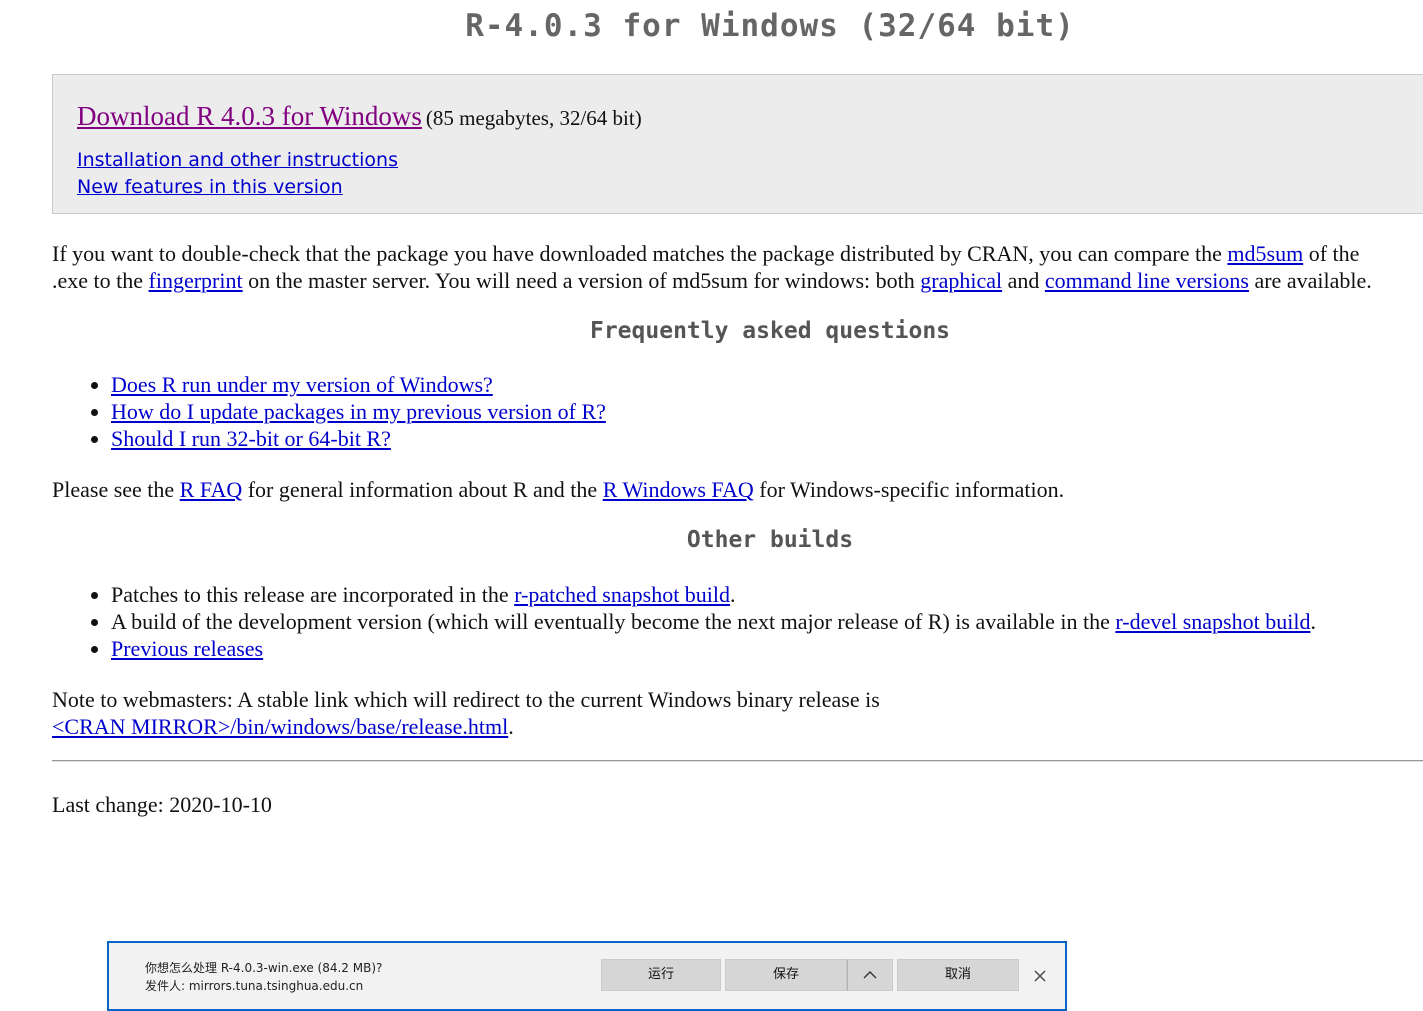 The width and height of the screenshot is (1423, 1011). I want to click on r-devel-link: r-devel snapshot build, so click(1212, 621).